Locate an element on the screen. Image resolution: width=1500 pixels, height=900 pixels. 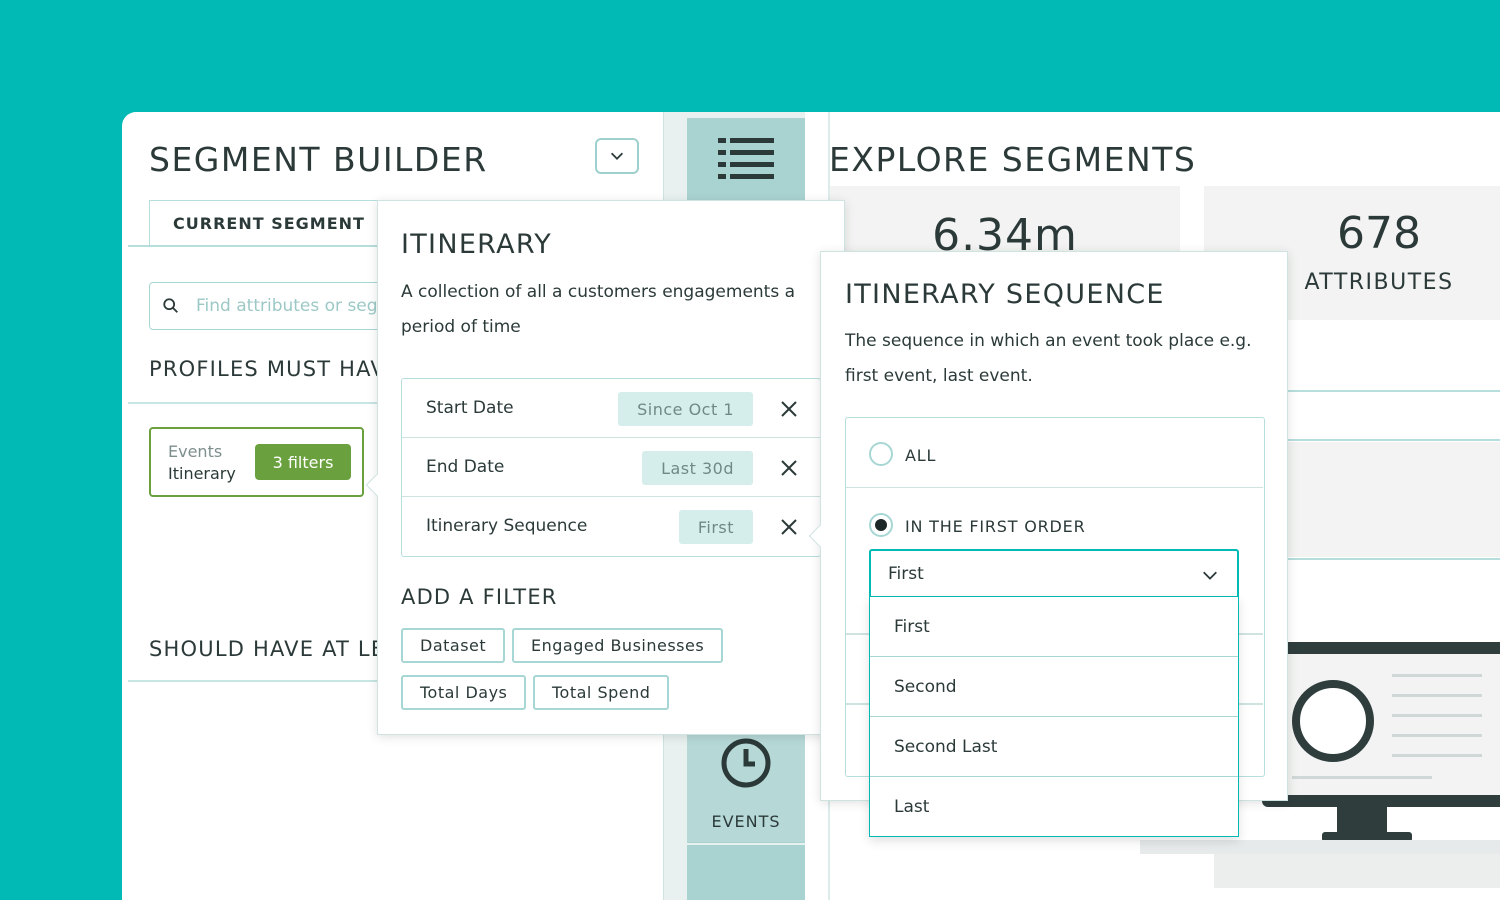
rail-item-label: EVENTS is located at coordinates (746, 821).